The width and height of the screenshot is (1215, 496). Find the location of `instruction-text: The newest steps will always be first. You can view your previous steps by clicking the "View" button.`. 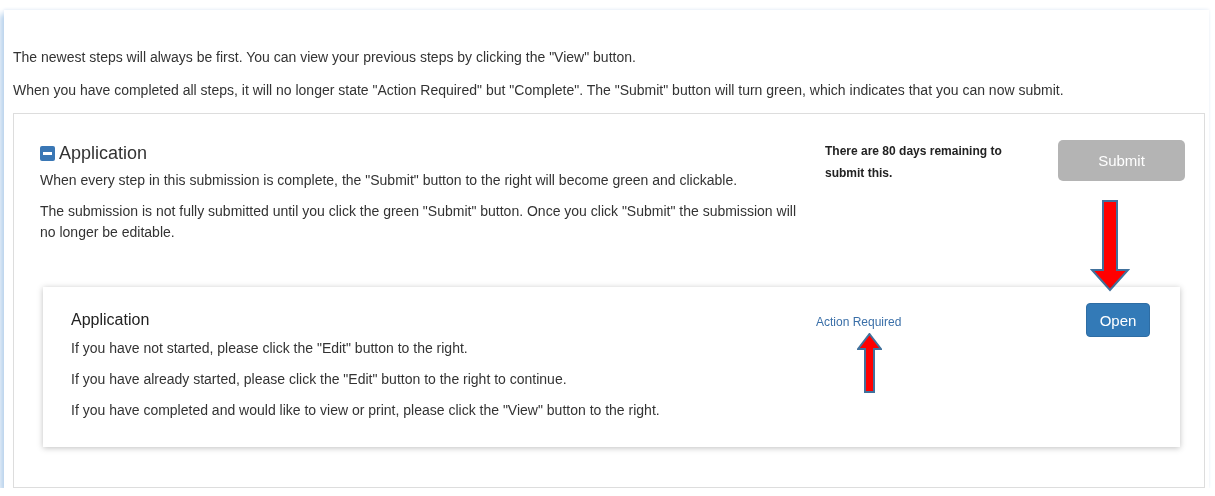

instruction-text: The newest steps will always be first. You can view your previous steps by clicking the "View" button. is located at coordinates (325, 57).